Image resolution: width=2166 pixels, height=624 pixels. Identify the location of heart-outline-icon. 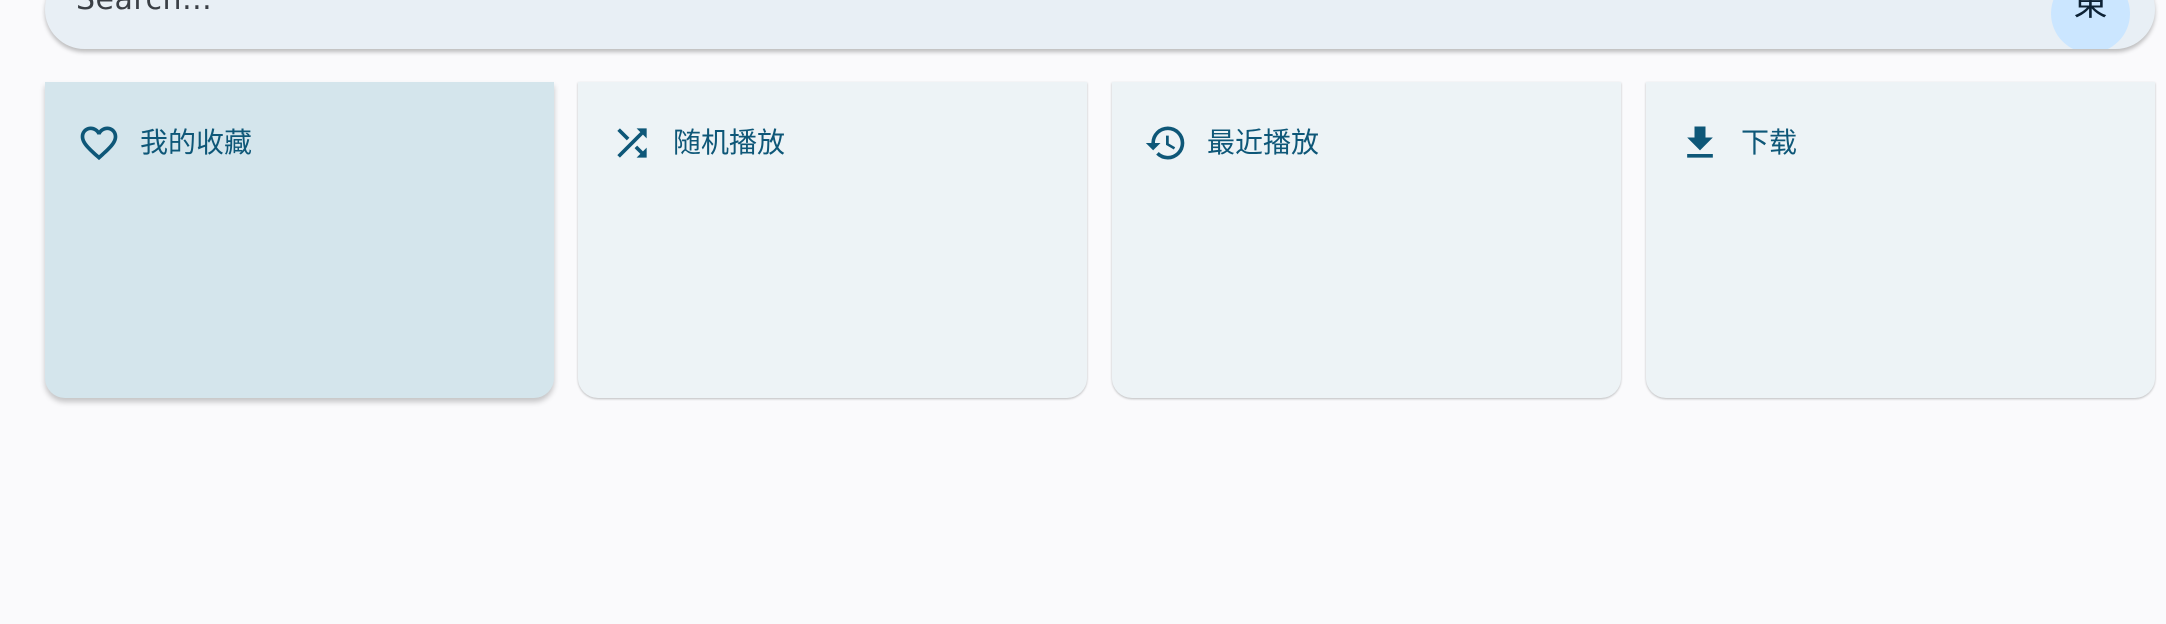
(99, 143).